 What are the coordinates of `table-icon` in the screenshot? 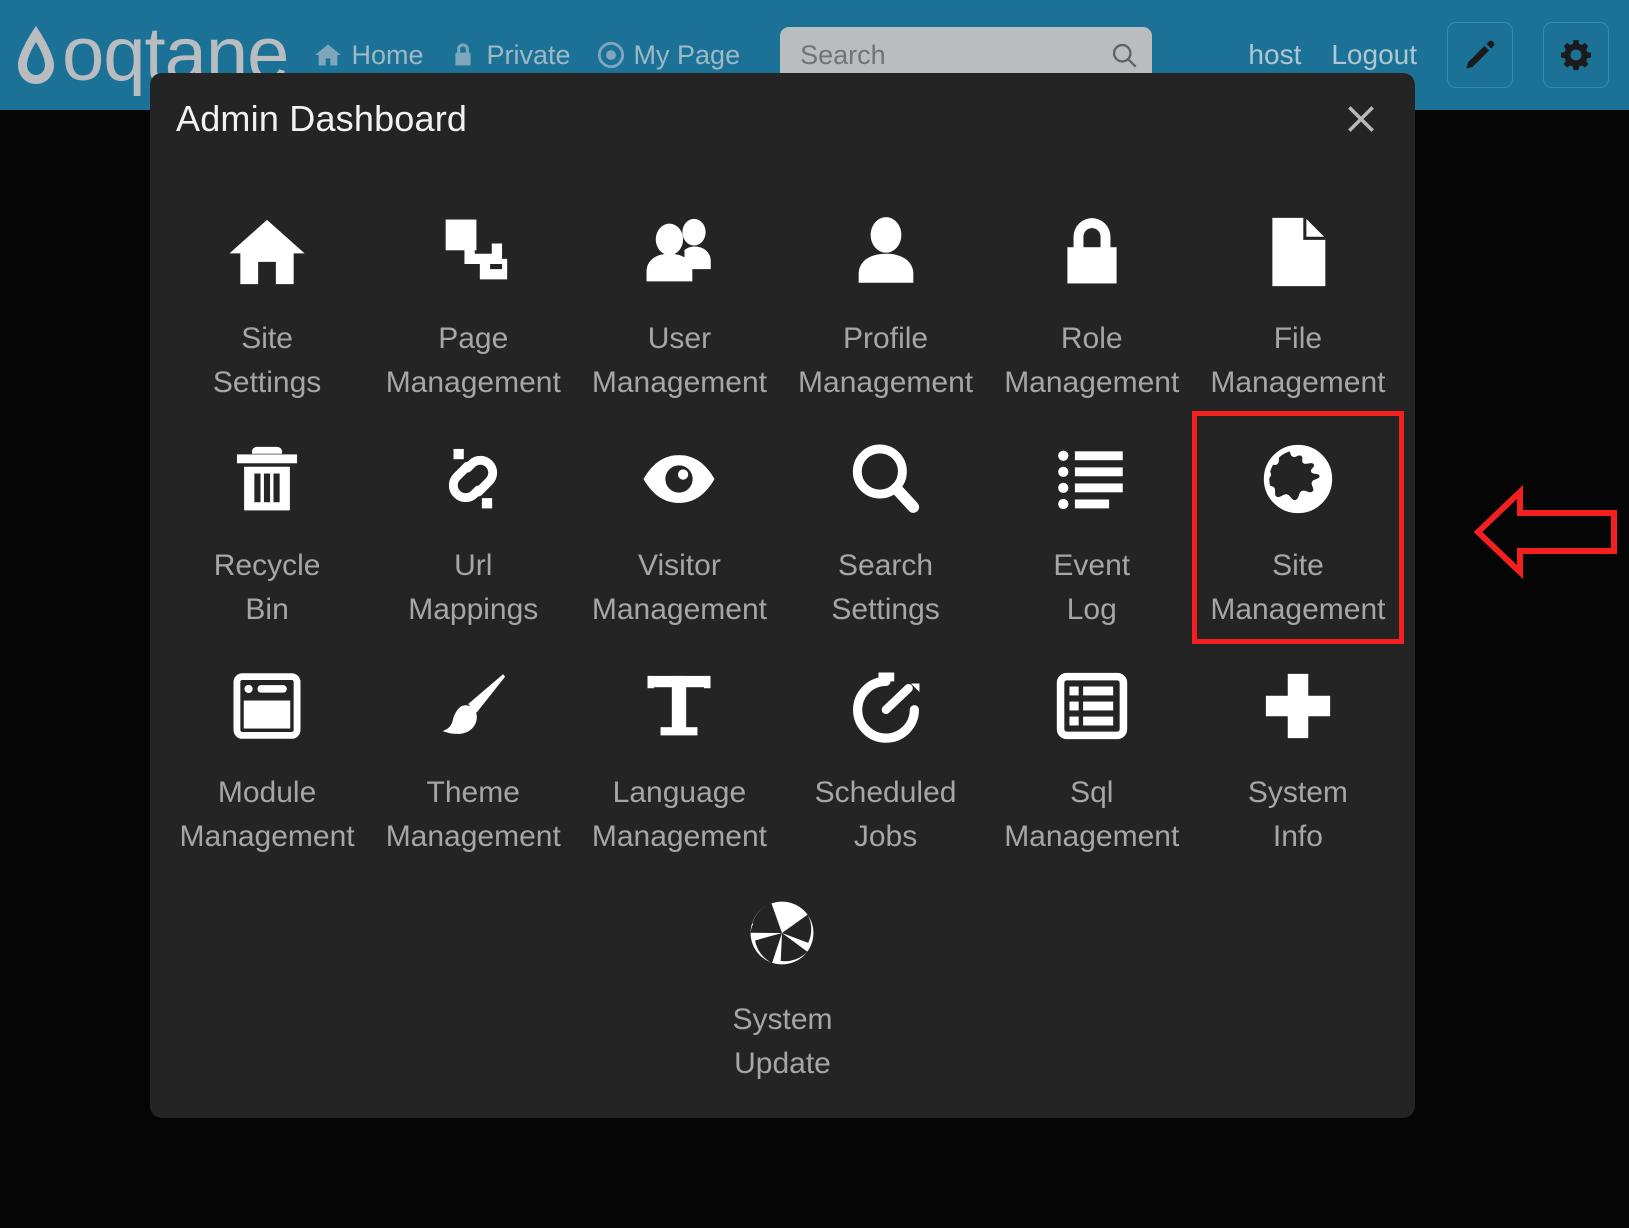 It's located at (1092, 706).